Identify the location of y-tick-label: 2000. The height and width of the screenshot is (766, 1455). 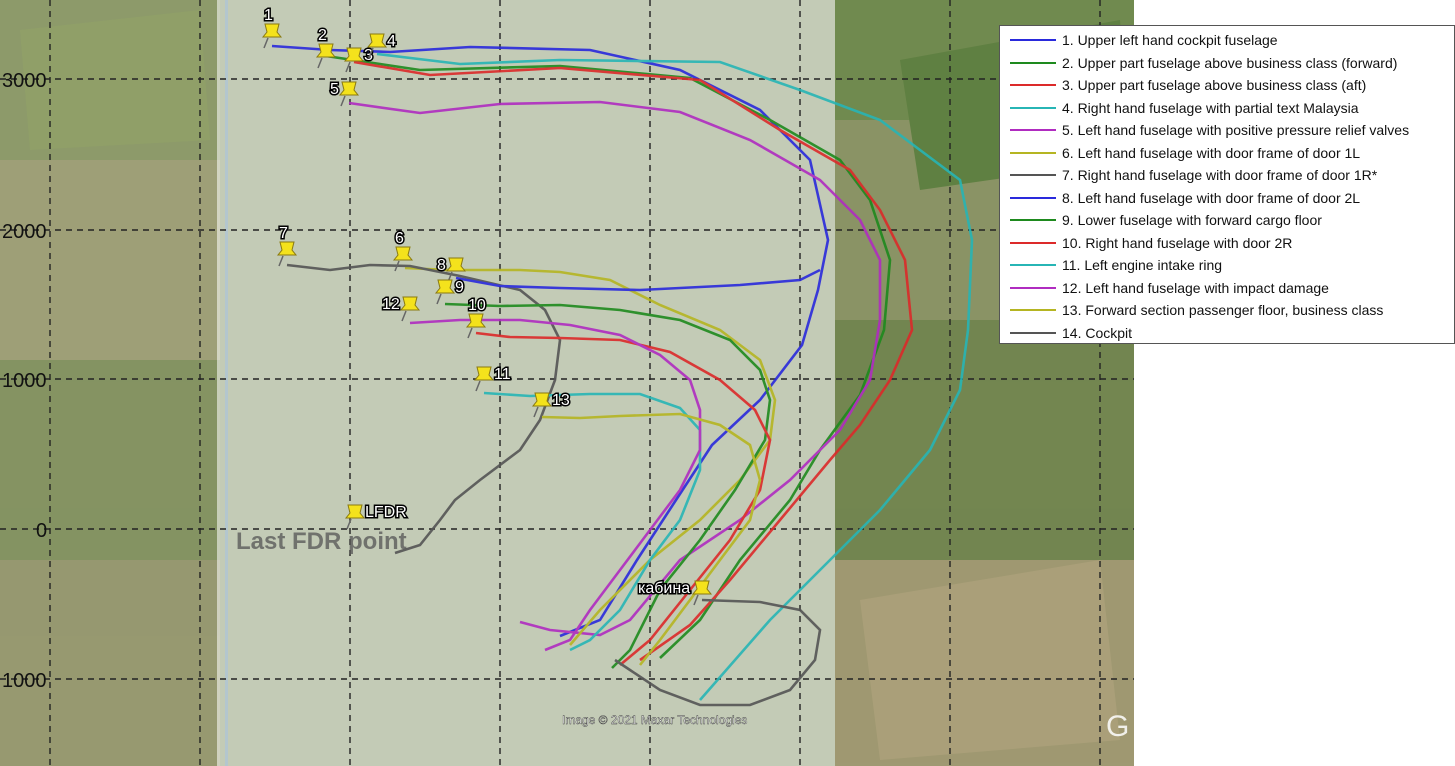
(24, 232).